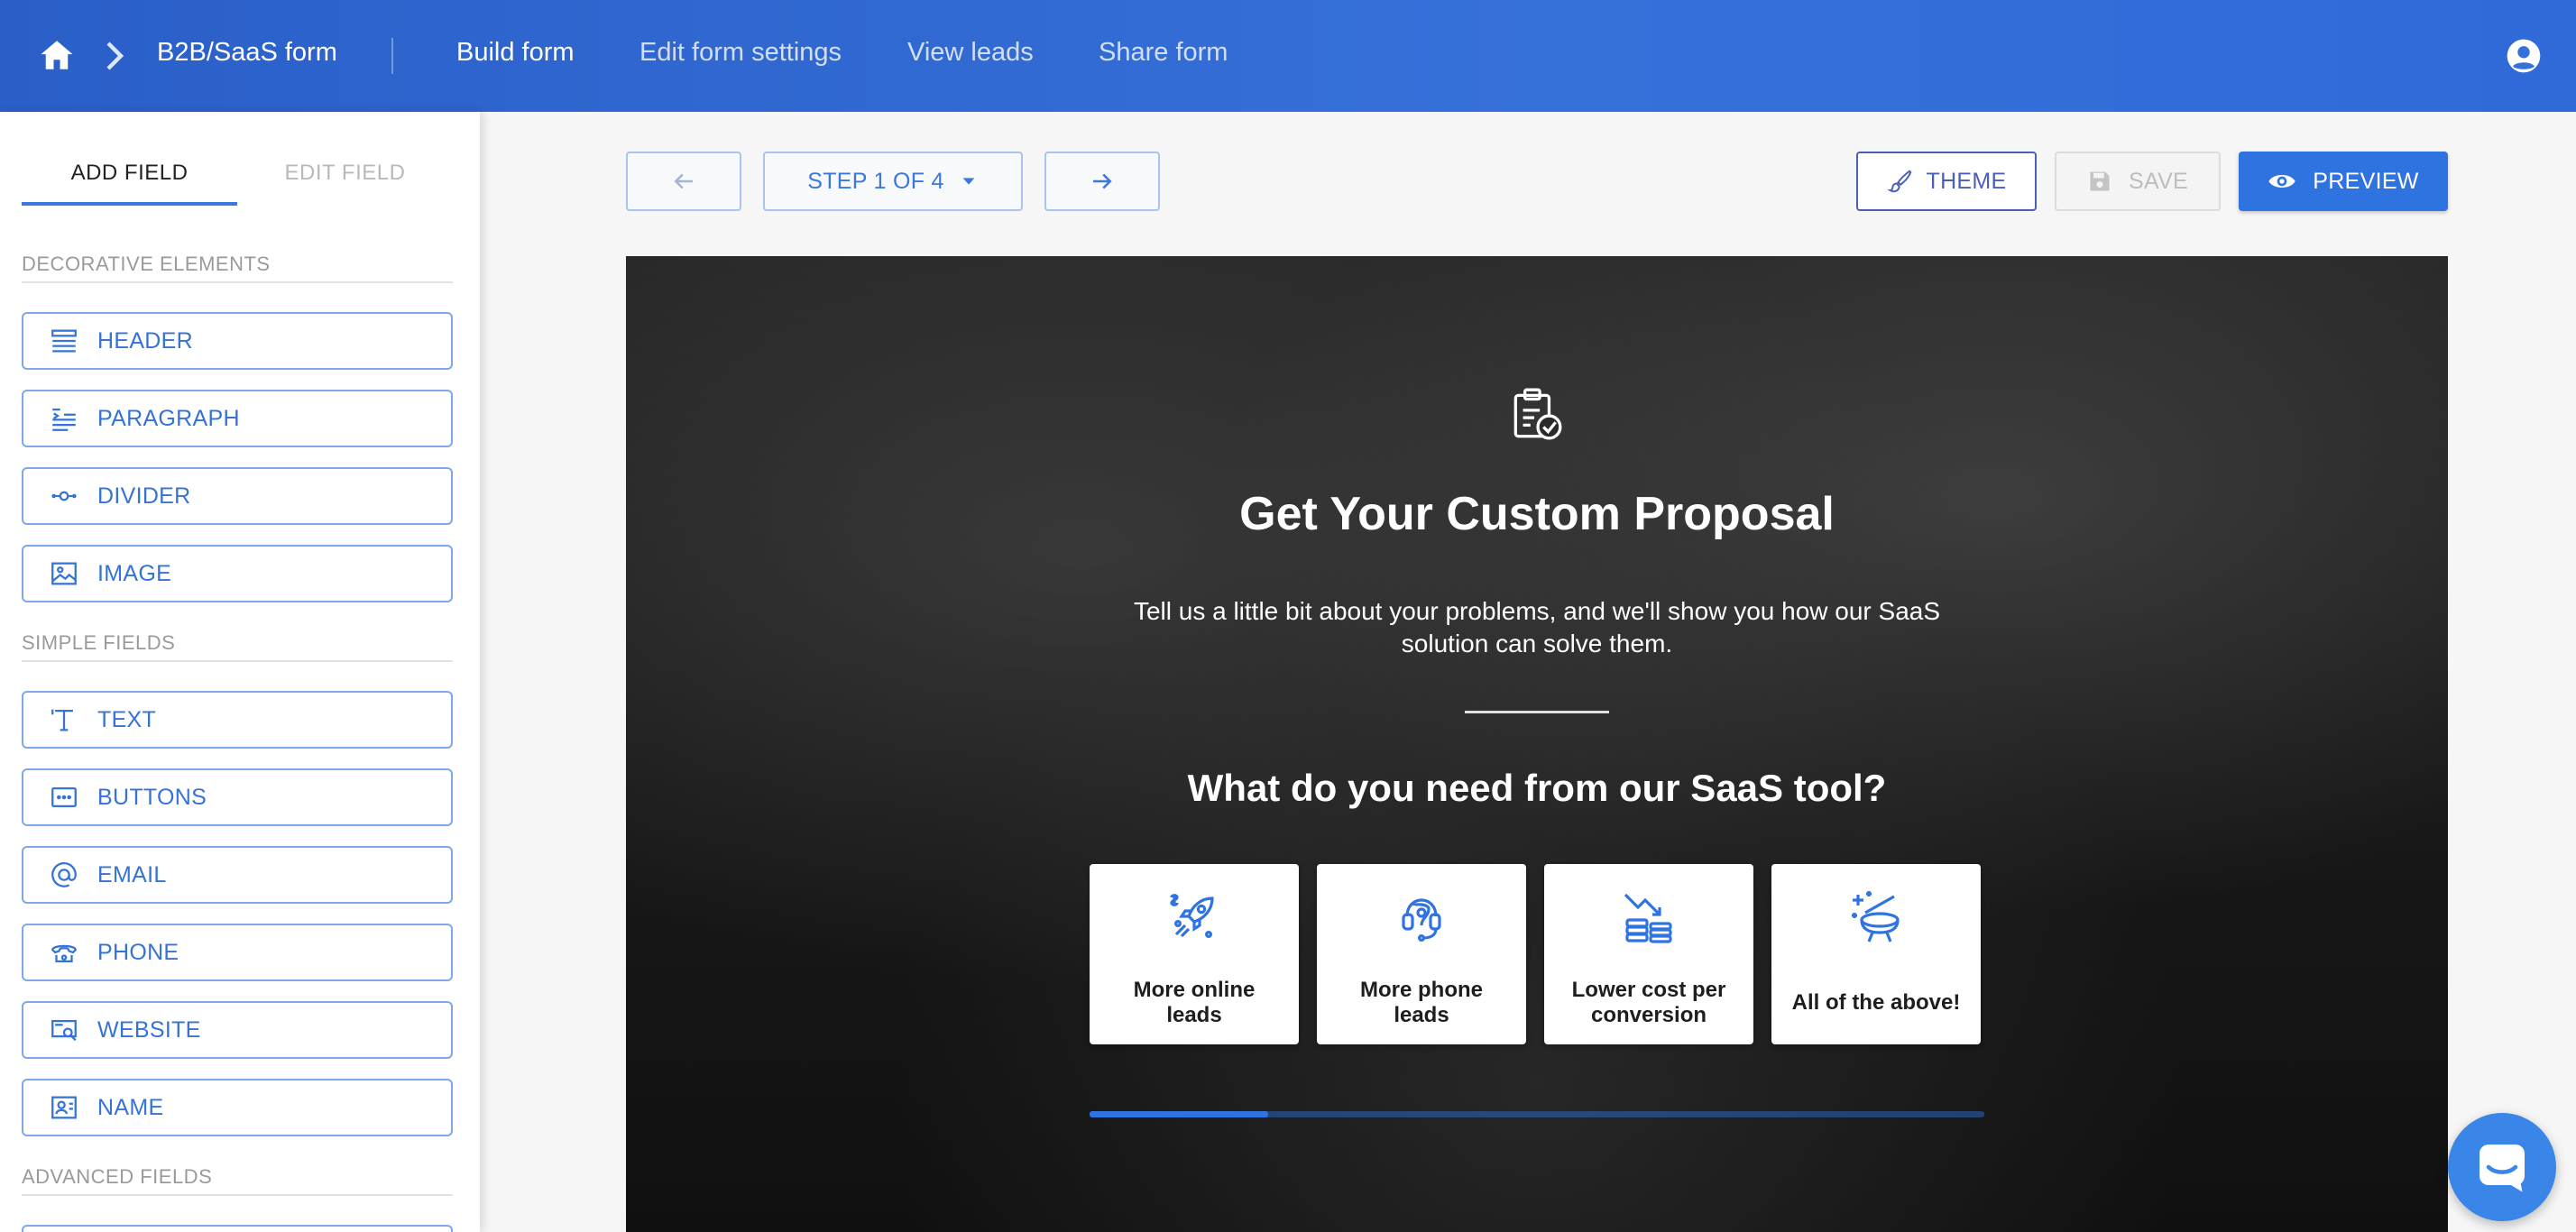 The height and width of the screenshot is (1232, 2576). What do you see at coordinates (147, 264) in the screenshot?
I see `section-decorative-elements: DECORATIVE ELEMENTS` at bounding box center [147, 264].